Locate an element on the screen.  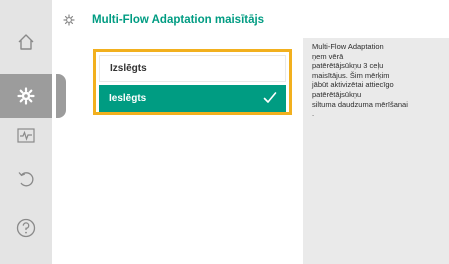
diagnostics-icon is located at coordinates (26, 135).